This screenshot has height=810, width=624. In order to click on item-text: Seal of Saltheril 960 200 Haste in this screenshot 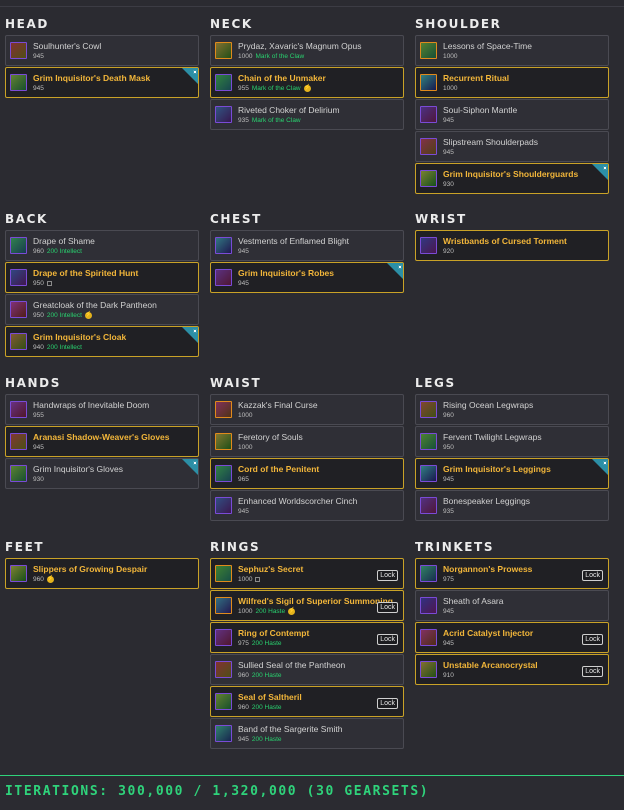, I will do `click(270, 702)`.